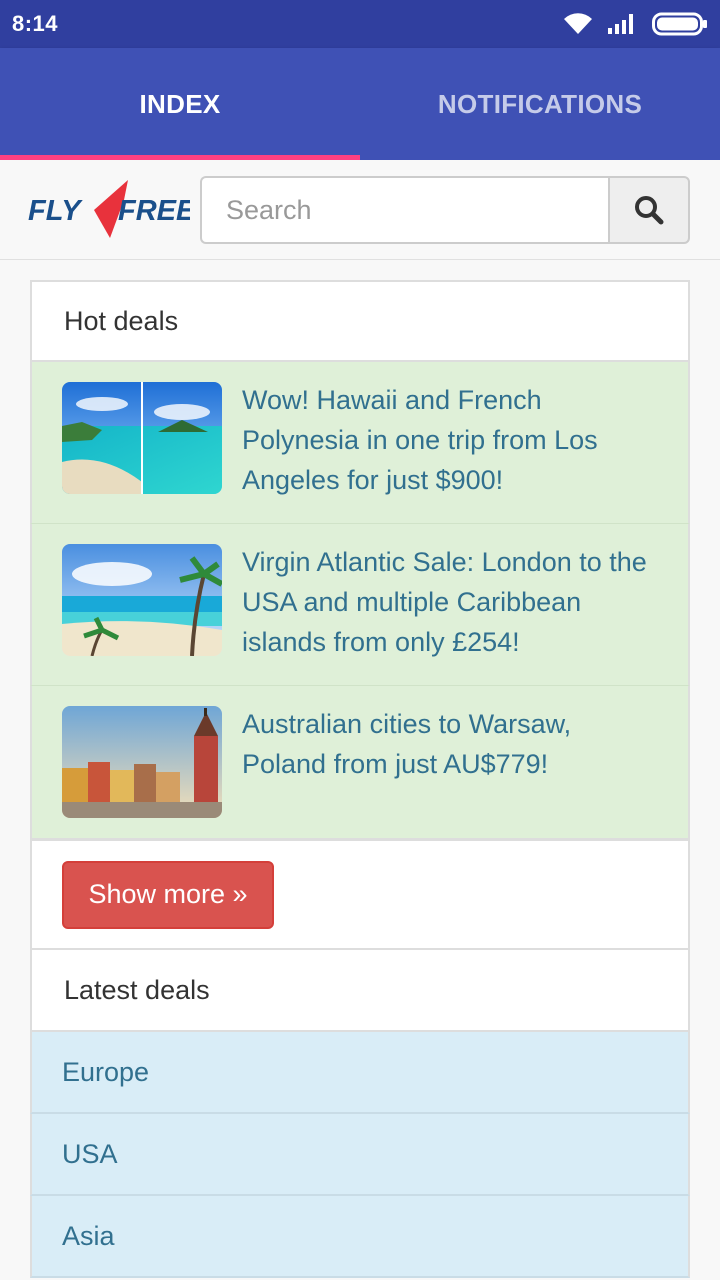 The height and width of the screenshot is (1280, 720). I want to click on status-time: 8:14, so click(35, 23).